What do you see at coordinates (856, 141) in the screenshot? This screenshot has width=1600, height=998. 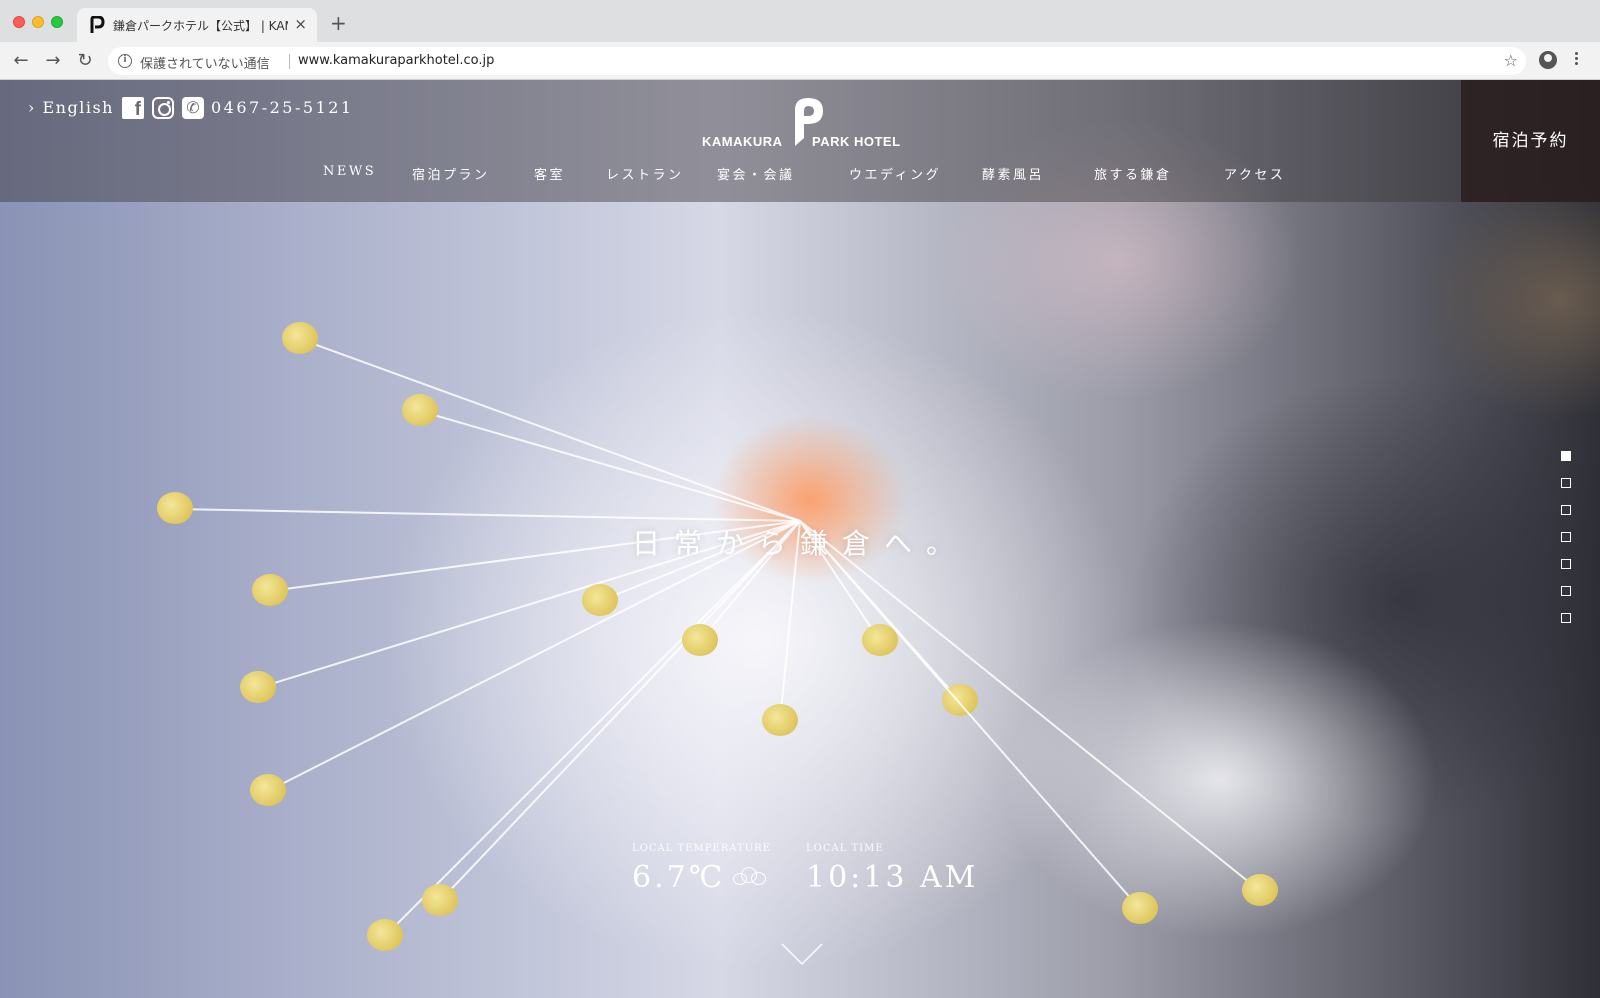 I see `logo-text-park-hotel: PARK HOTEL` at bounding box center [856, 141].